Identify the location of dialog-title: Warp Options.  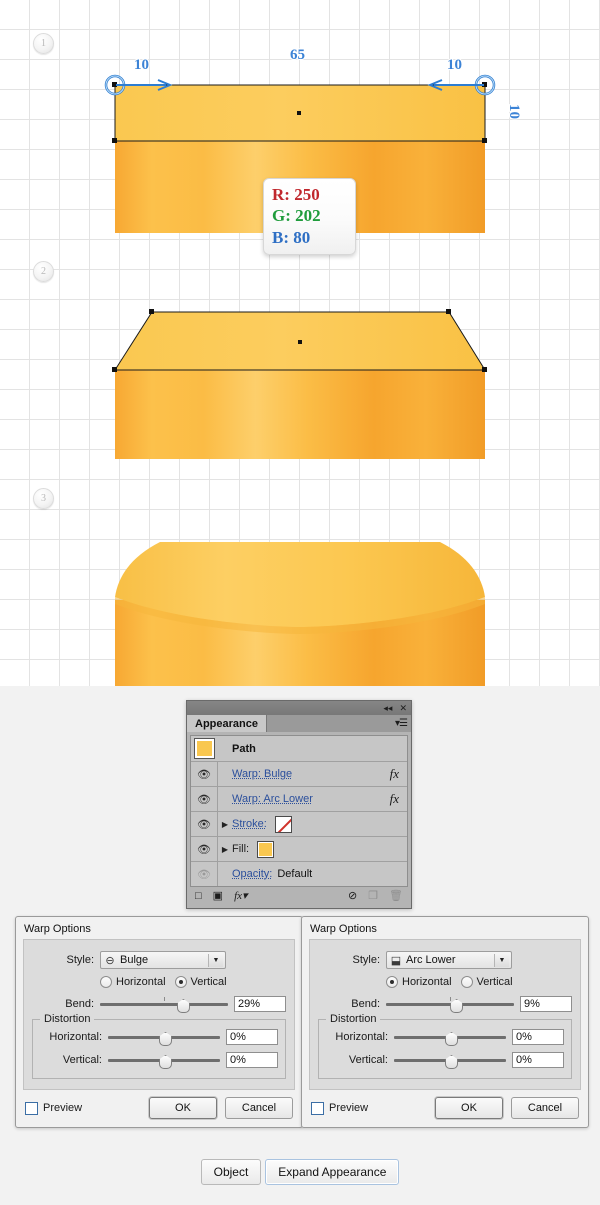
(343, 929).